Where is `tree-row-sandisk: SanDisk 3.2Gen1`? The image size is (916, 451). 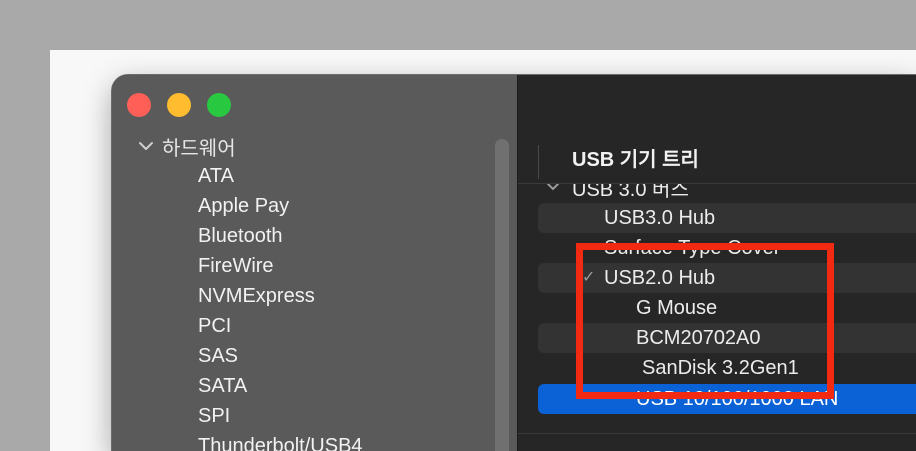 tree-row-sandisk: SanDisk 3.2Gen1 is located at coordinates (727, 368).